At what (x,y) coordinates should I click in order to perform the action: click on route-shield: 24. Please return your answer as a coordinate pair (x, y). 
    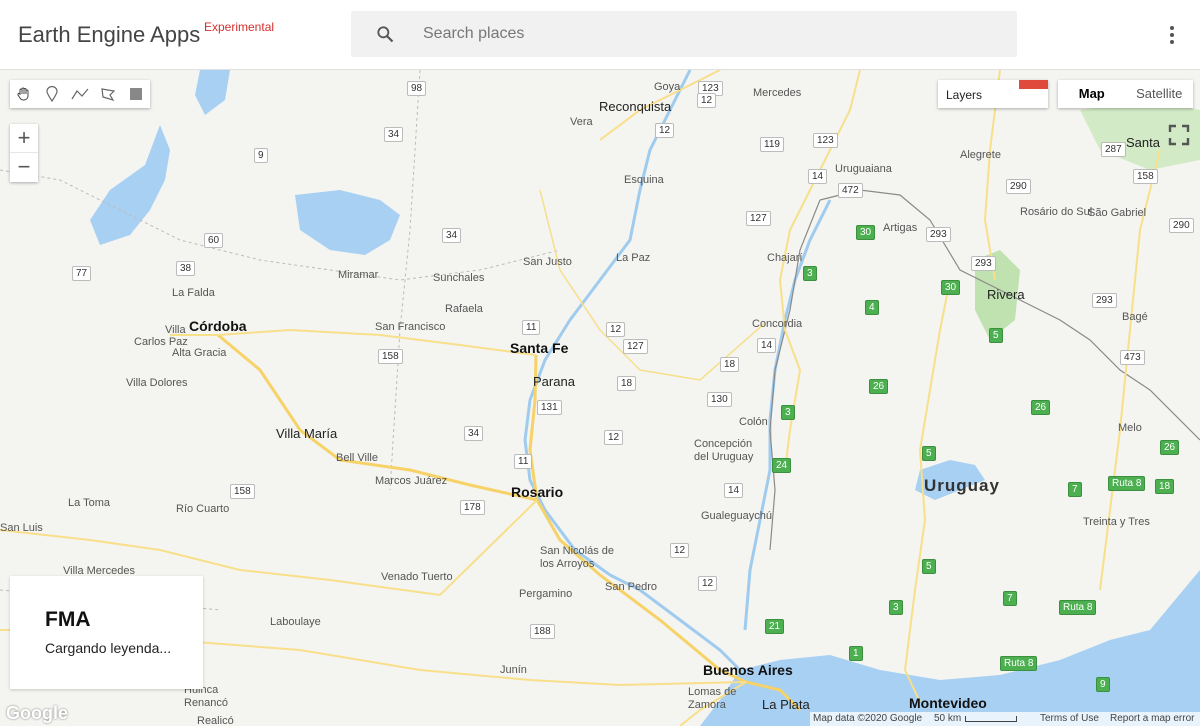
    Looking at the image, I should click on (782, 465).